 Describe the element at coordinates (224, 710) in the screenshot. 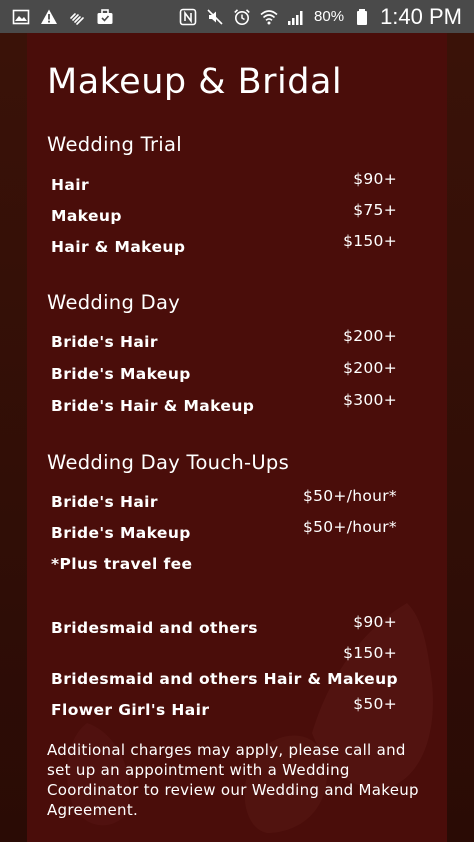

I see `list-item: Flower Girl's Hair $50+` at that location.